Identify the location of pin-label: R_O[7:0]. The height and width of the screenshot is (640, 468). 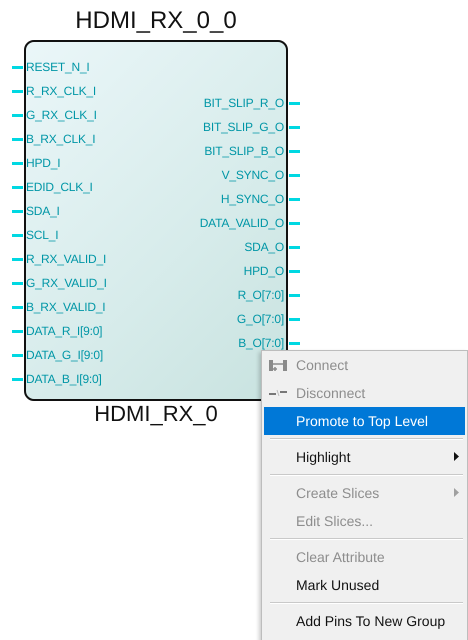
(261, 295).